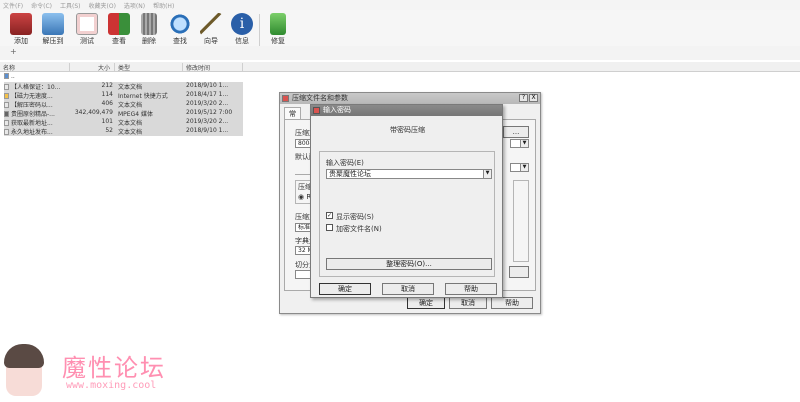 This screenshot has width=800, height=402. Describe the element at coordinates (149, 67) in the screenshot. I see `col-type: 类型` at that location.